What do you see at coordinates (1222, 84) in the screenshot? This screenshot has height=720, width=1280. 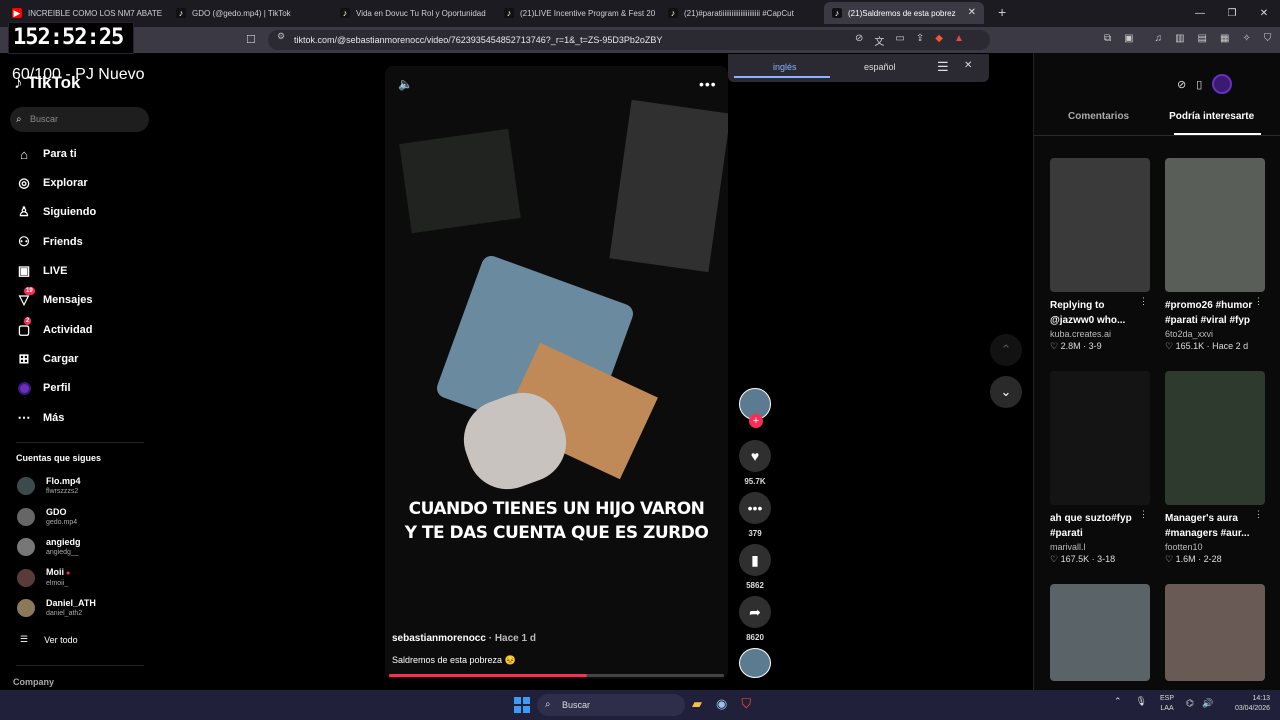 I see `user-avatar` at bounding box center [1222, 84].